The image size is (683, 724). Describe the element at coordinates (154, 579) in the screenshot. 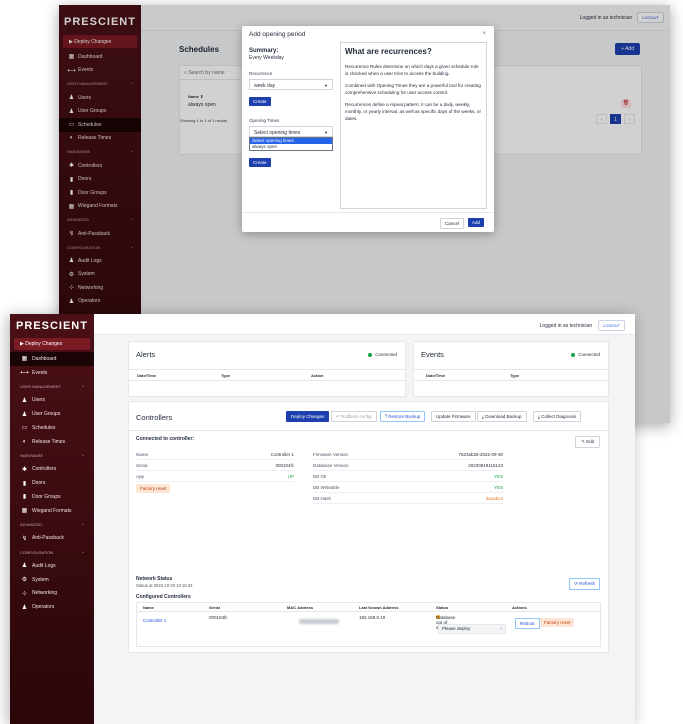

I see `network-status-title: Network Status` at that location.